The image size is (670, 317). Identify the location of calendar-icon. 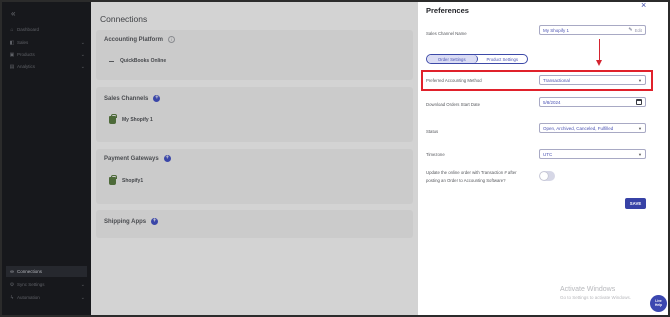
(639, 102).